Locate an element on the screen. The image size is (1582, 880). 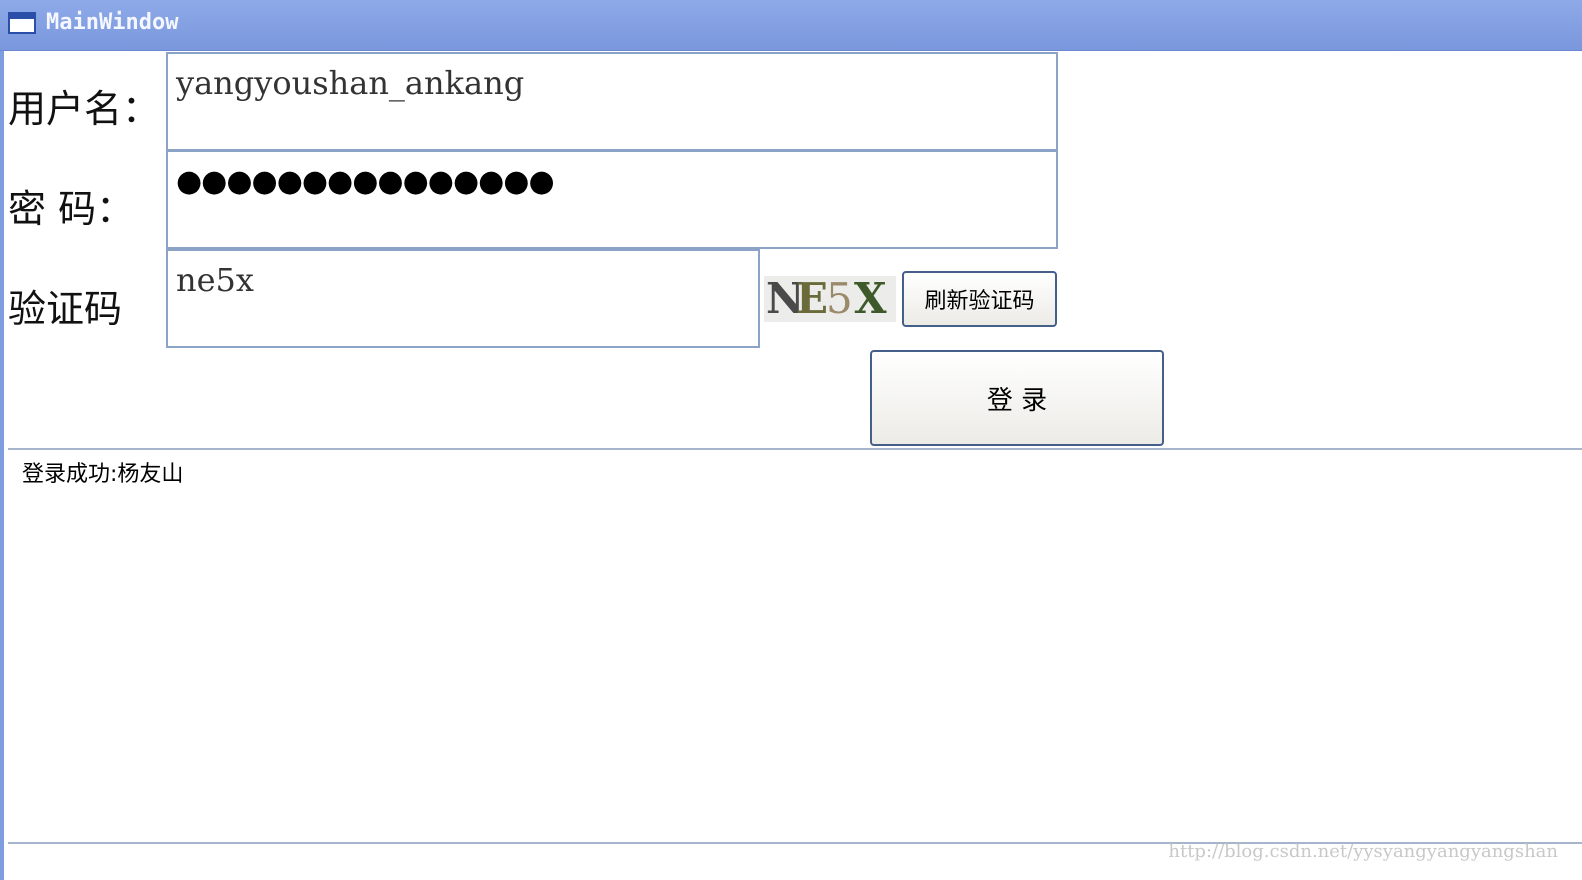
captcha-image: N E 5 X is located at coordinates (830, 299).